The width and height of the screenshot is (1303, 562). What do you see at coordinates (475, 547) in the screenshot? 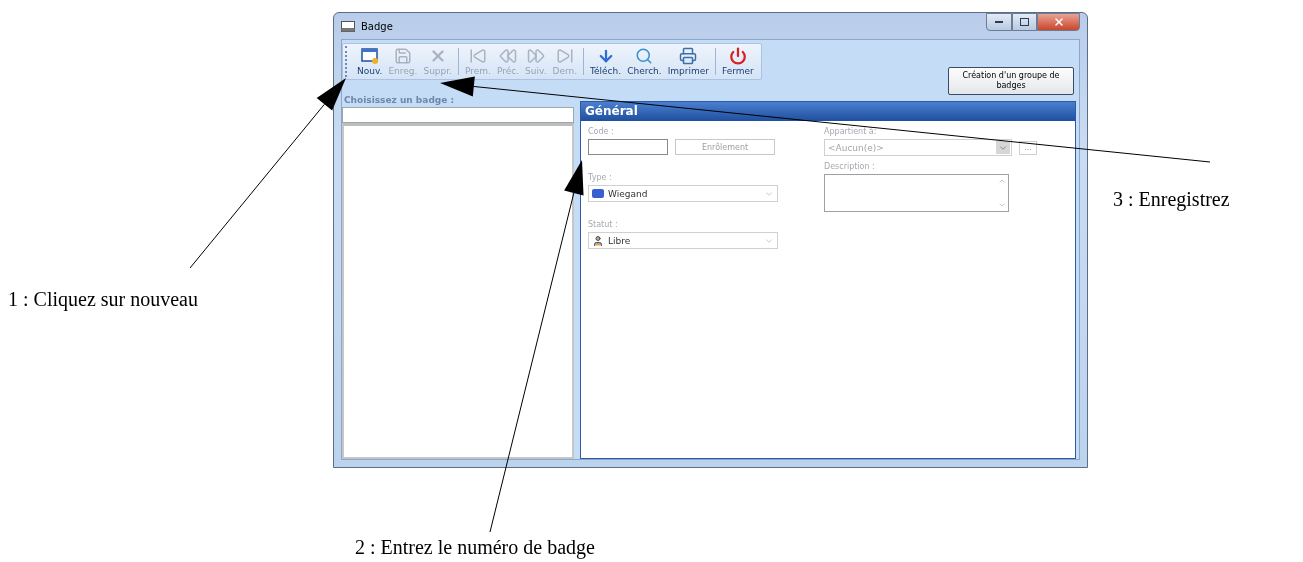
I see `callout-text: 2 : Entrez le numéro de badge` at bounding box center [475, 547].